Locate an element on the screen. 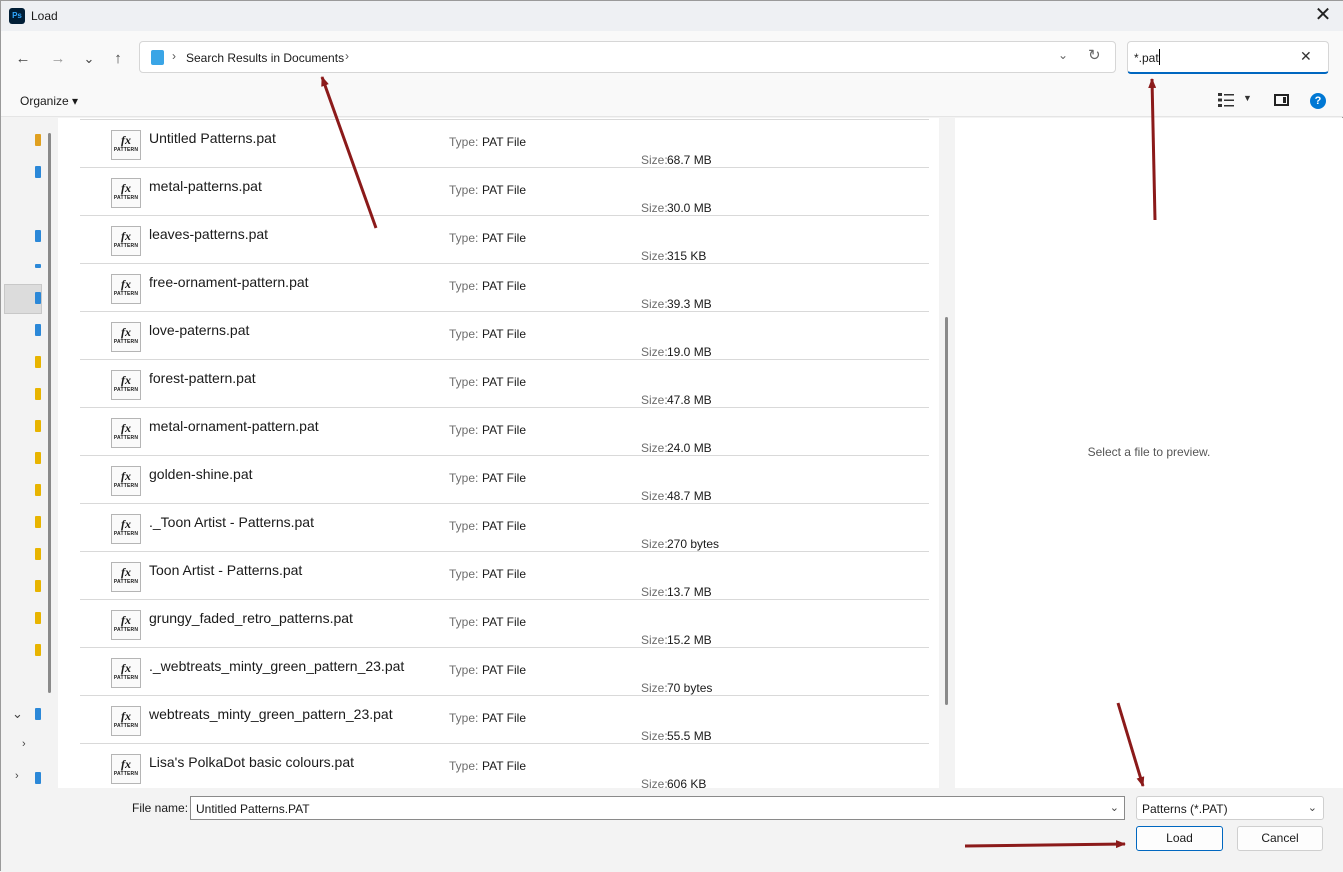 The height and width of the screenshot is (872, 1343). clear-search-icon: ✕ is located at coordinates (1306, 56).